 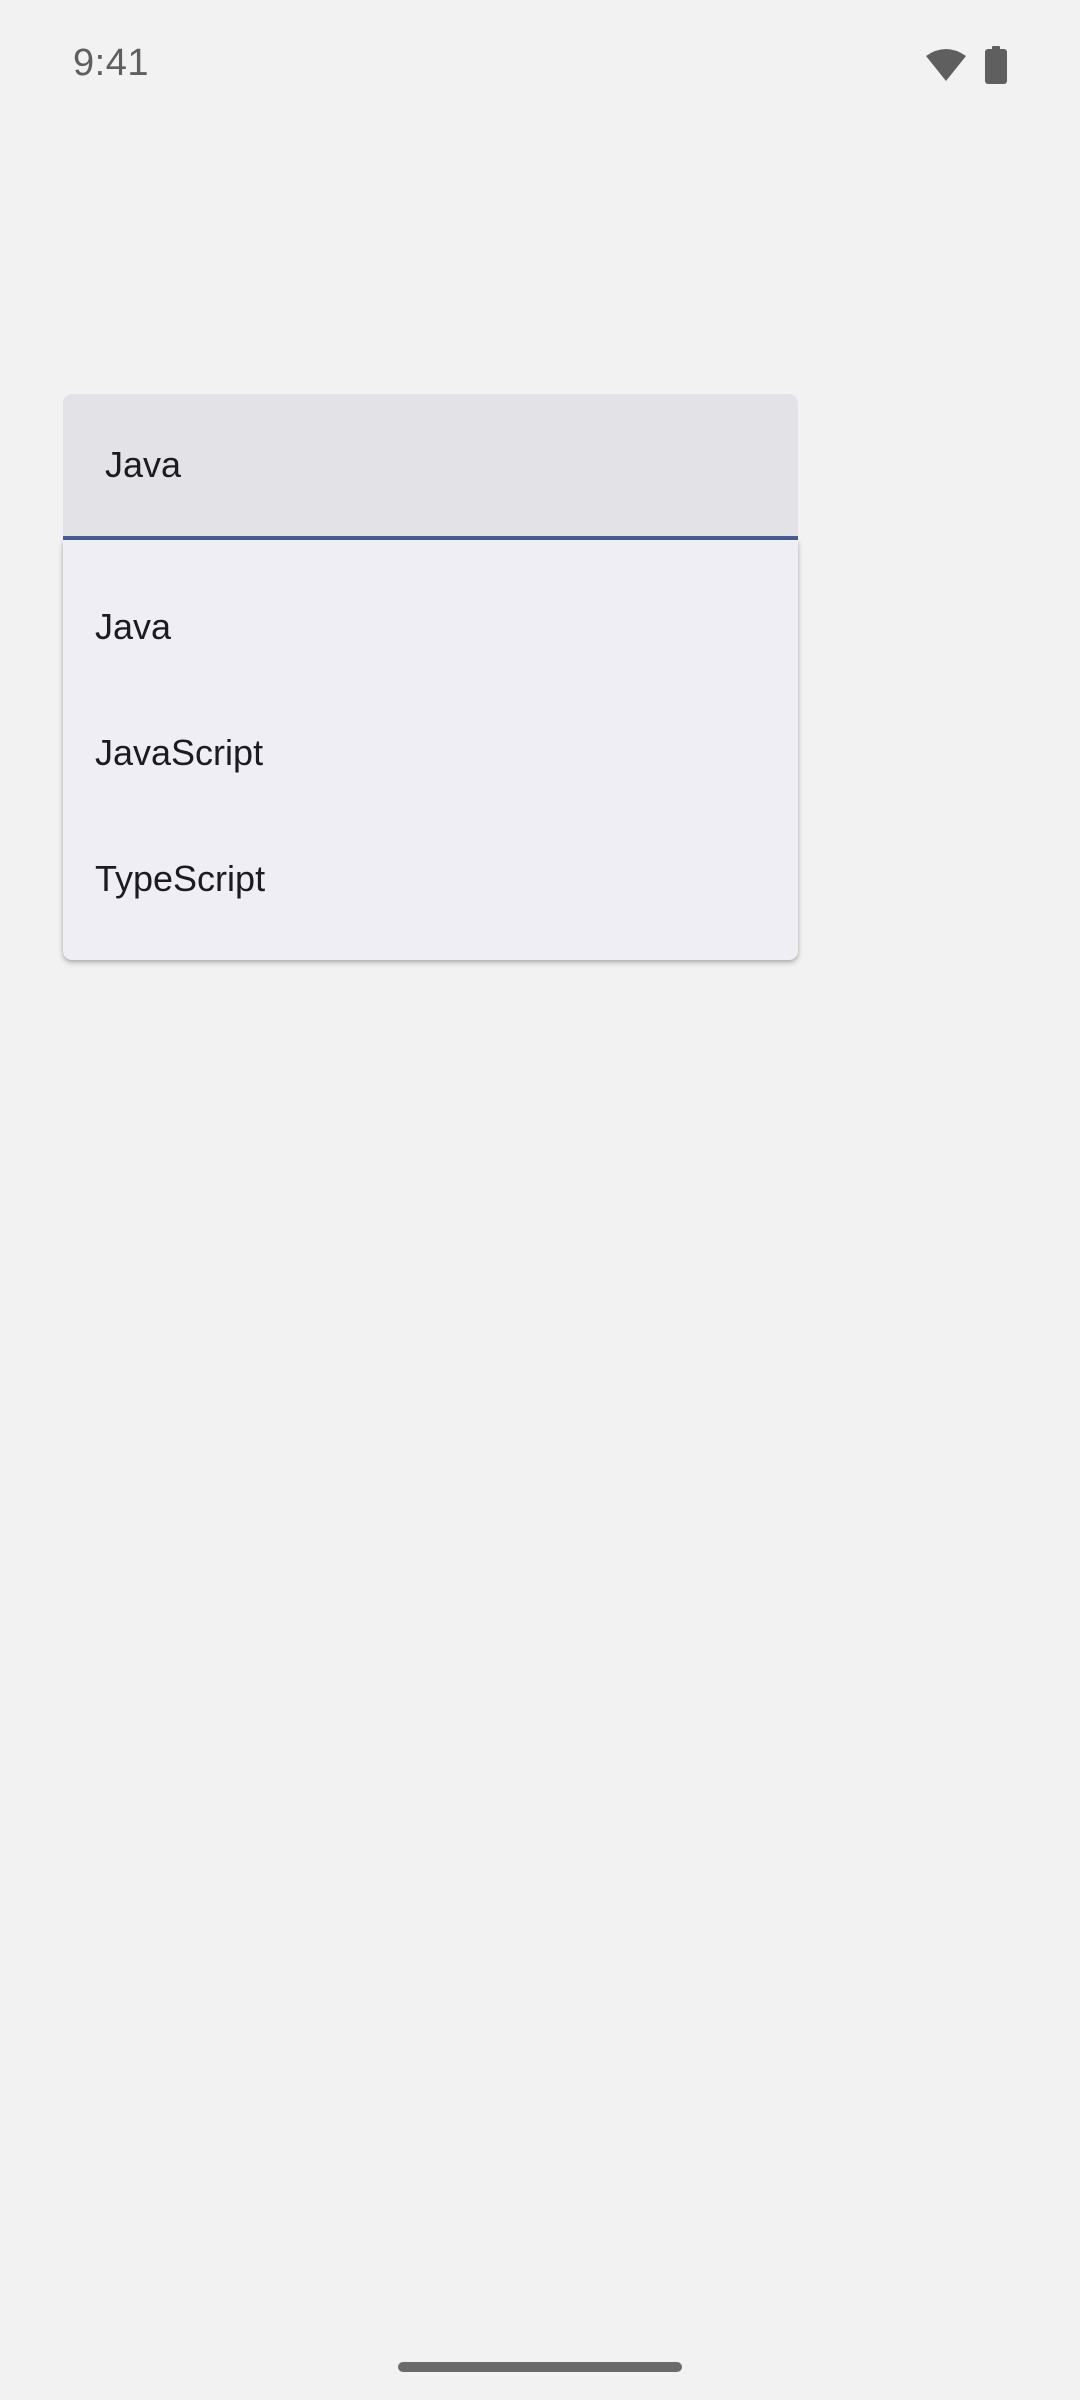 I want to click on status-icons, so click(x=966, y=65).